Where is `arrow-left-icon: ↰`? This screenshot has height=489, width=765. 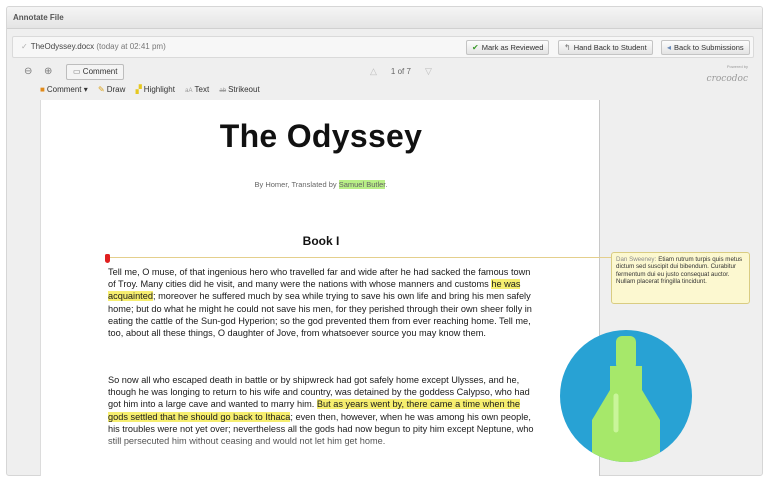 arrow-left-icon: ↰ is located at coordinates (567, 47).